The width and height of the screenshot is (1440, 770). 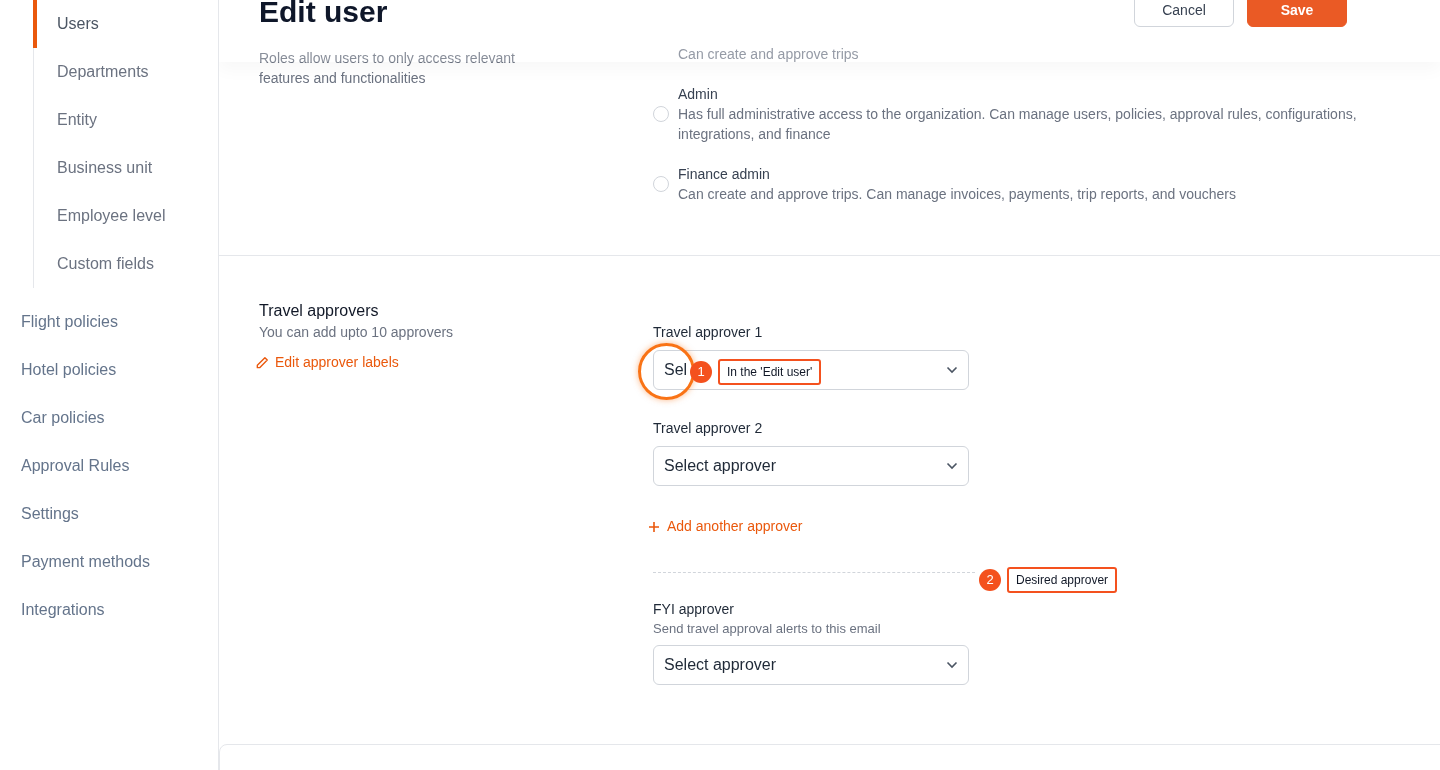 I want to click on callout-label: Desired approver, so click(x=1062, y=580).